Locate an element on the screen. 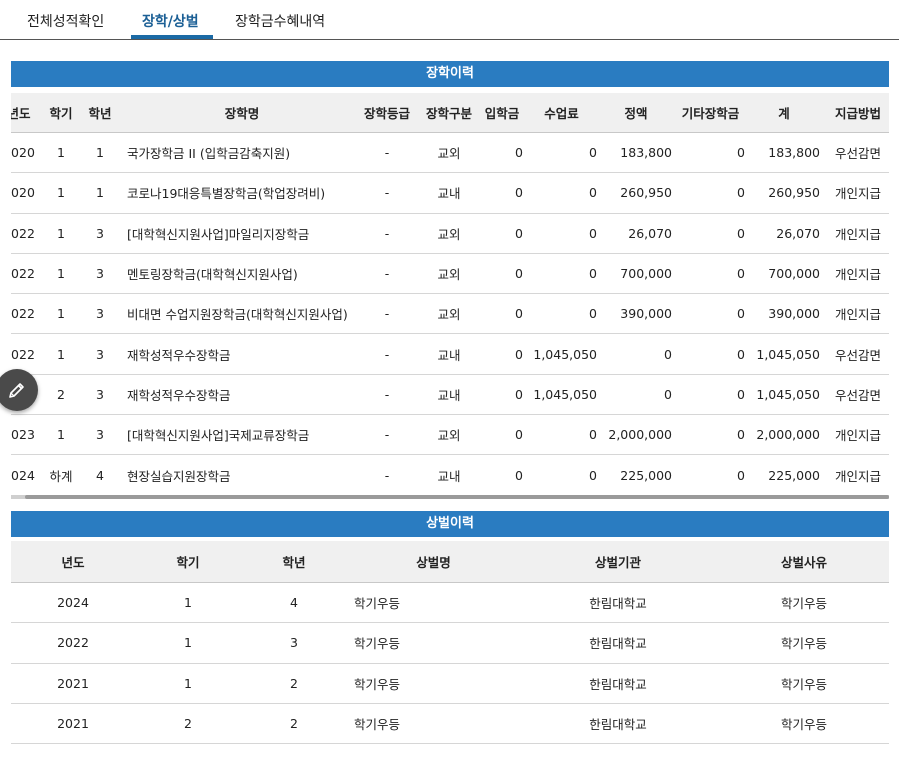 The image size is (899, 768). table-row: 2022 1 3 학기우등 한림대학교 학기우등 is located at coordinates (450, 643).